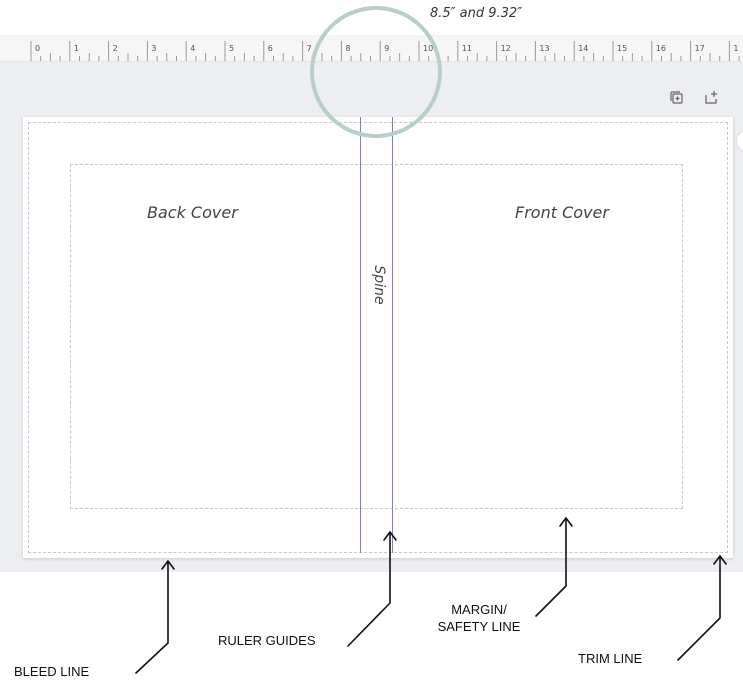  Describe the element at coordinates (479, 626) in the screenshot. I see `margin-callout-line2: SAFETY LINE` at that location.